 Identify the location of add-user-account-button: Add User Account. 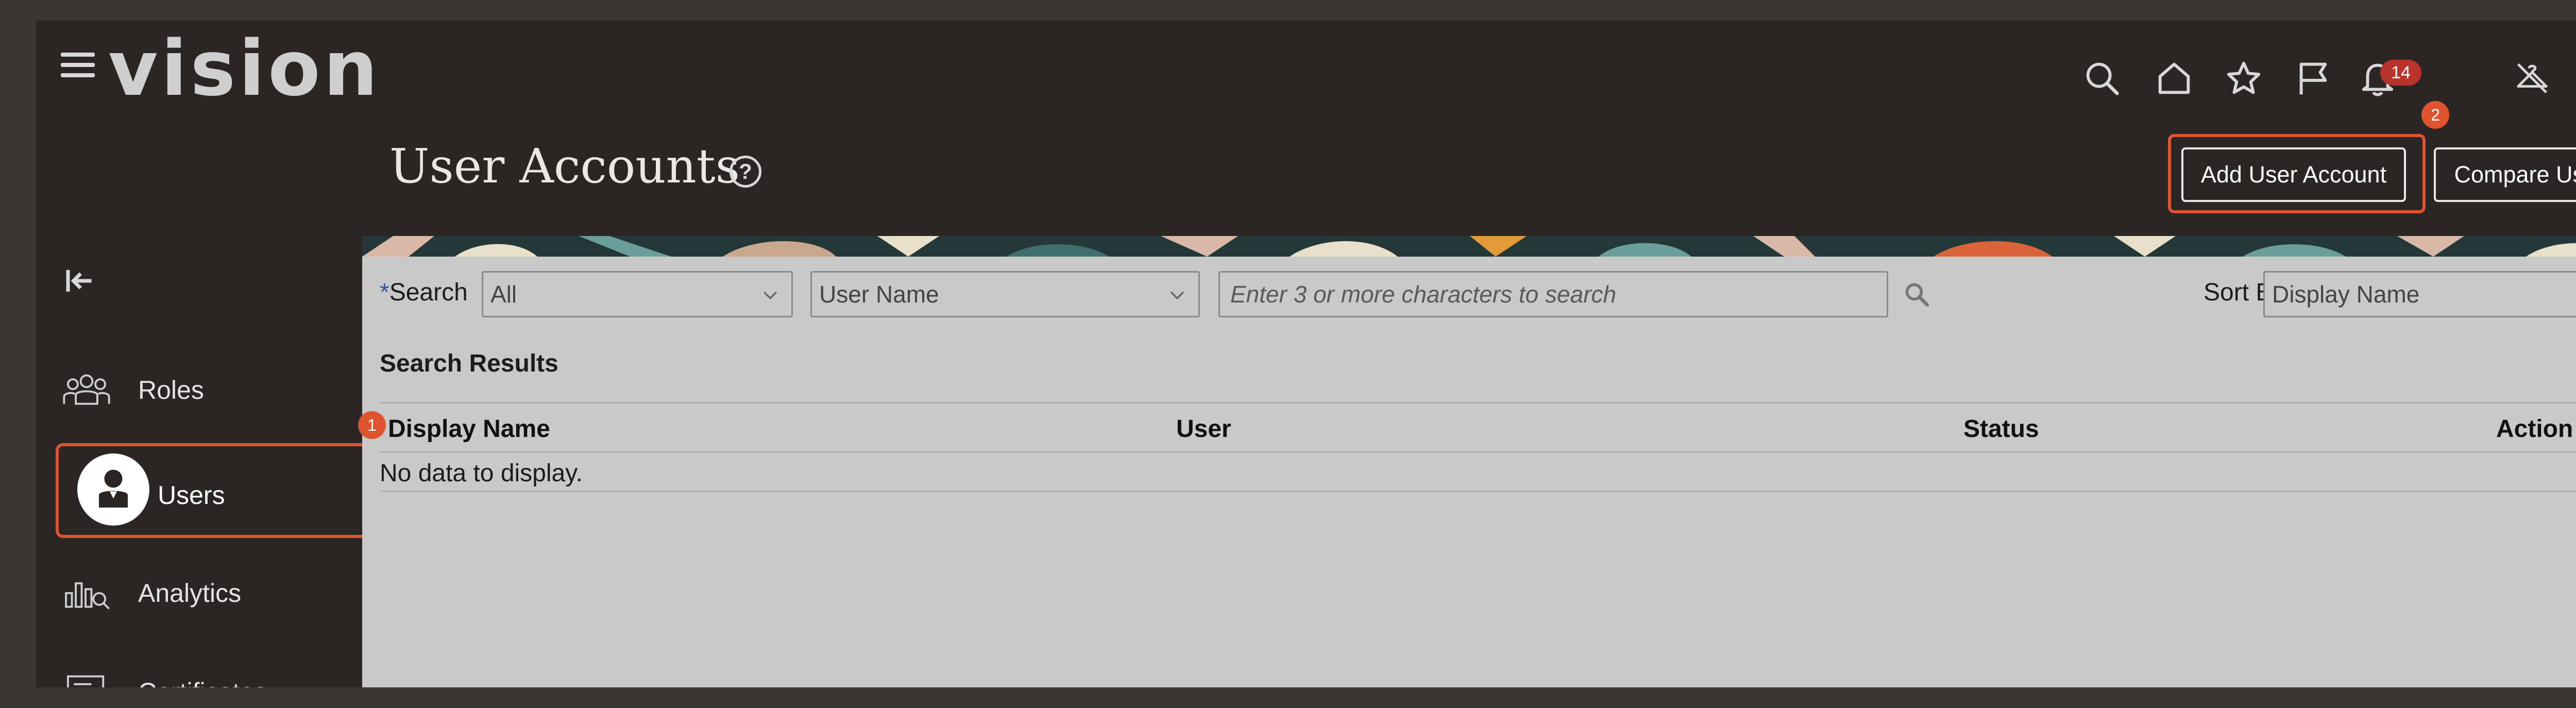
(2293, 174).